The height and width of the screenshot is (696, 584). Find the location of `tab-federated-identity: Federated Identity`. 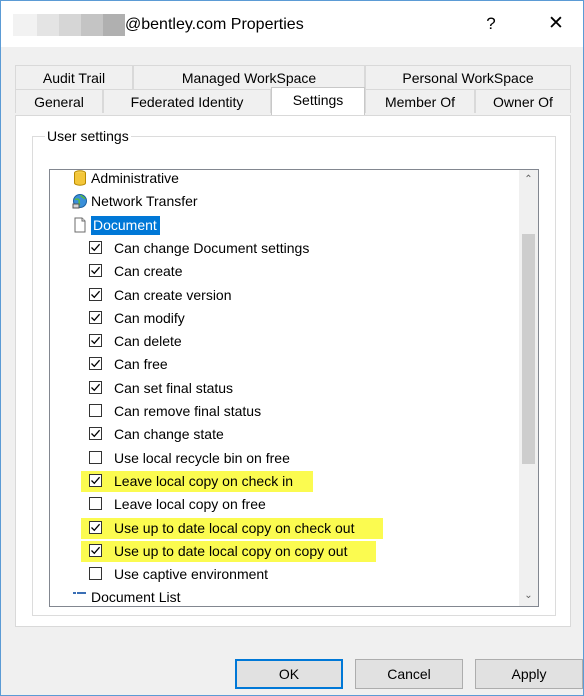

tab-federated-identity: Federated Identity is located at coordinates (187, 101).